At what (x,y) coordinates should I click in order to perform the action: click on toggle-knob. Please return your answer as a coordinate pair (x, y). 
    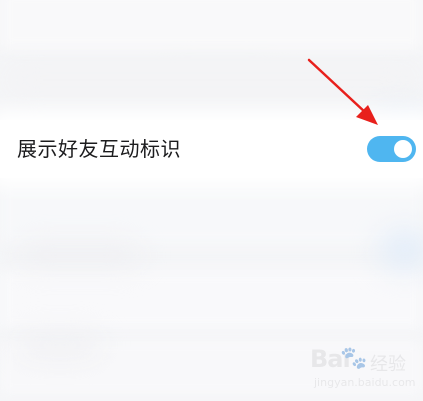
    Looking at the image, I should click on (403, 149).